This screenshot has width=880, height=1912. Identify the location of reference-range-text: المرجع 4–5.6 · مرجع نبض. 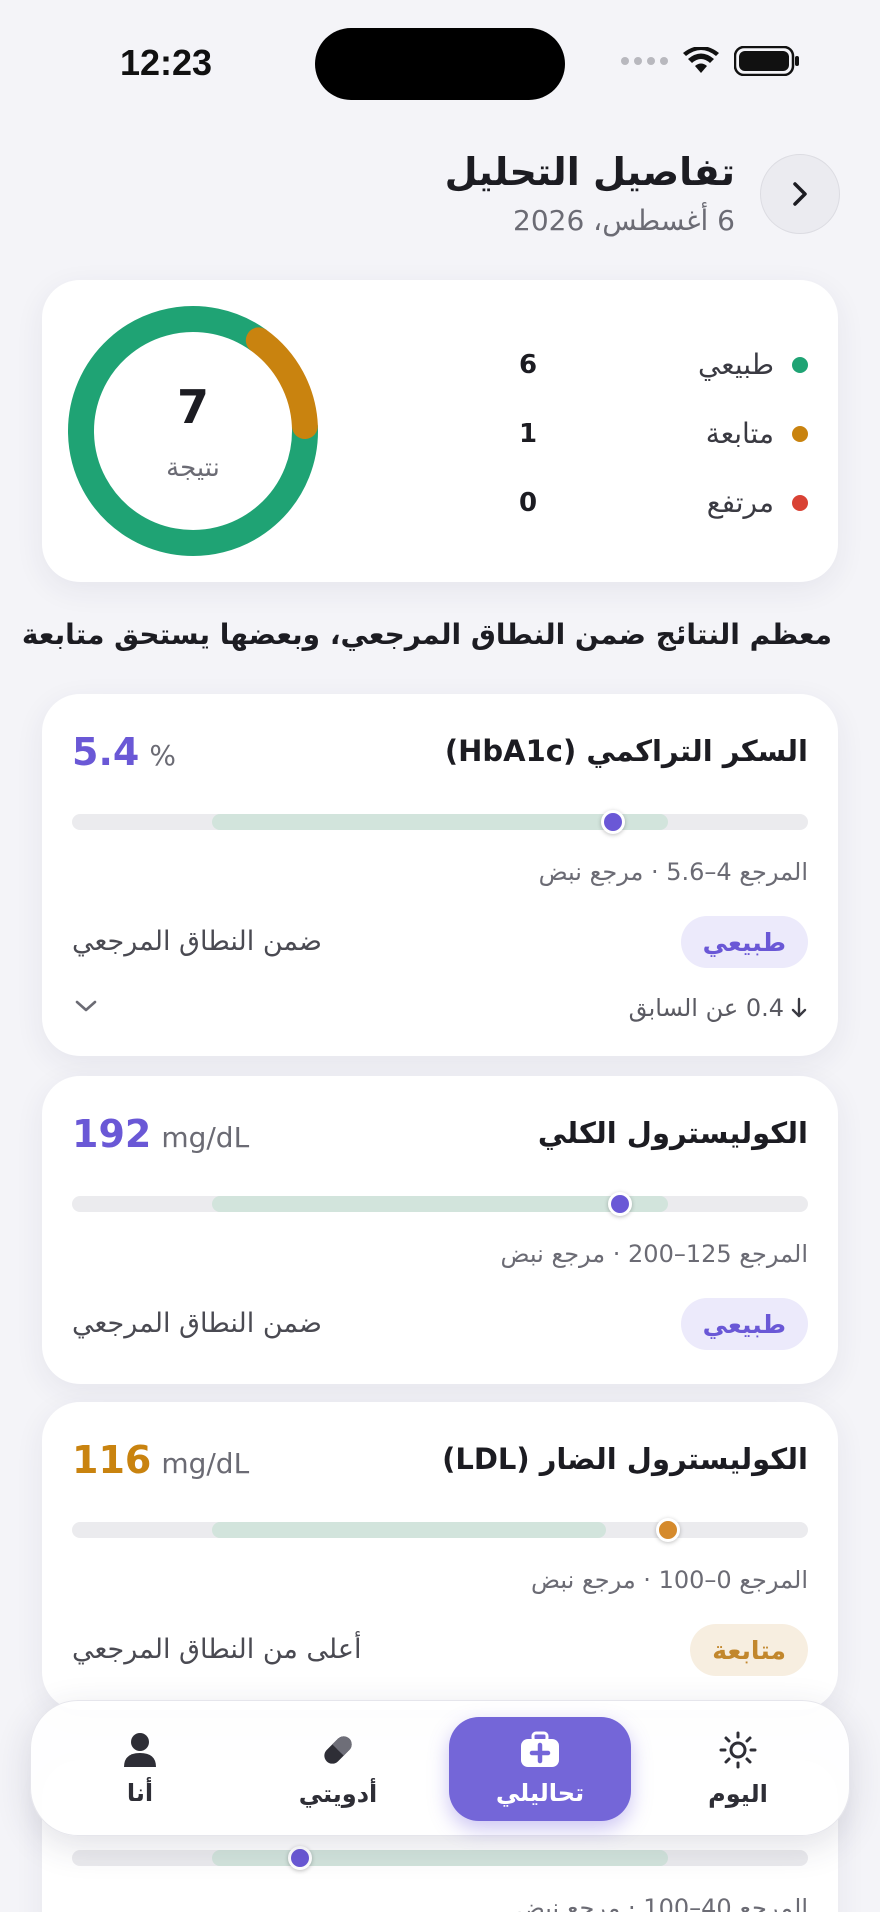
(673, 872).